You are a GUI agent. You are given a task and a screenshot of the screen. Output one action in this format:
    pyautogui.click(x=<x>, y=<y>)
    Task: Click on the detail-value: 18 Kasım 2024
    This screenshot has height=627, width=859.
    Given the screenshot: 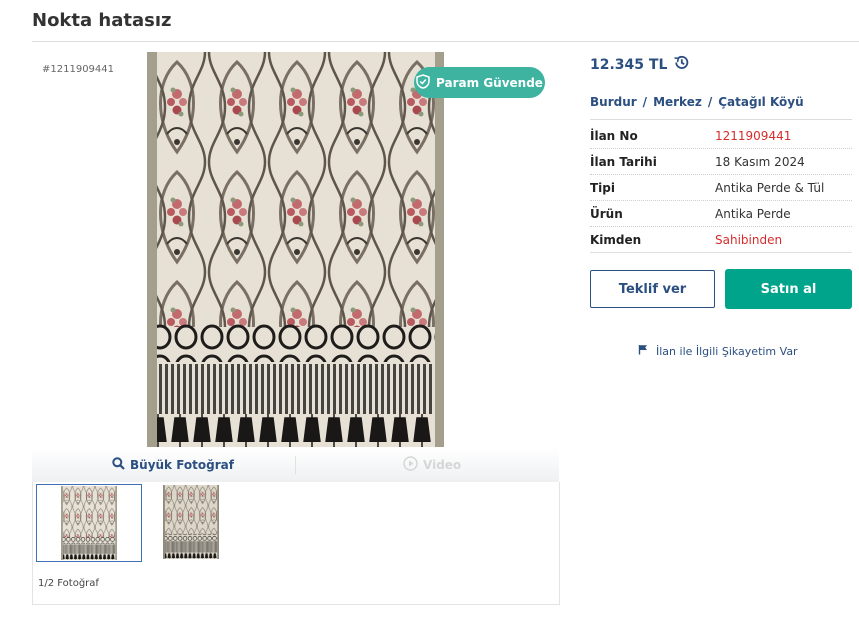 What is the action you would take?
    pyautogui.click(x=760, y=161)
    